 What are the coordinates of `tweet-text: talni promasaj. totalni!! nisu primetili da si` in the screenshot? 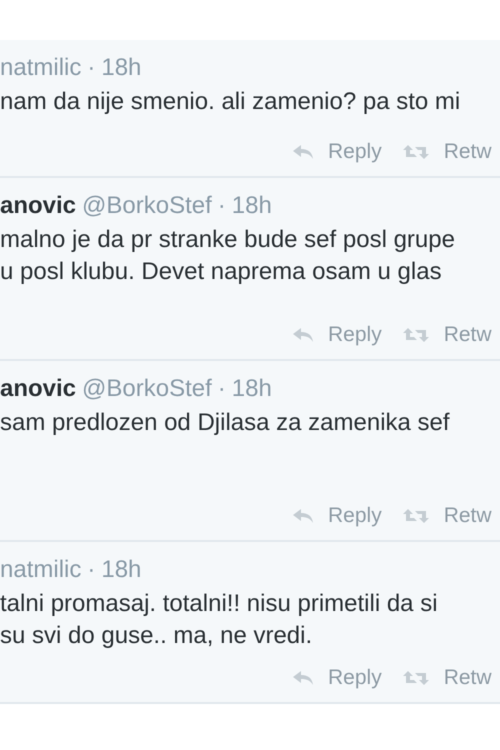 It's located at (219, 604).